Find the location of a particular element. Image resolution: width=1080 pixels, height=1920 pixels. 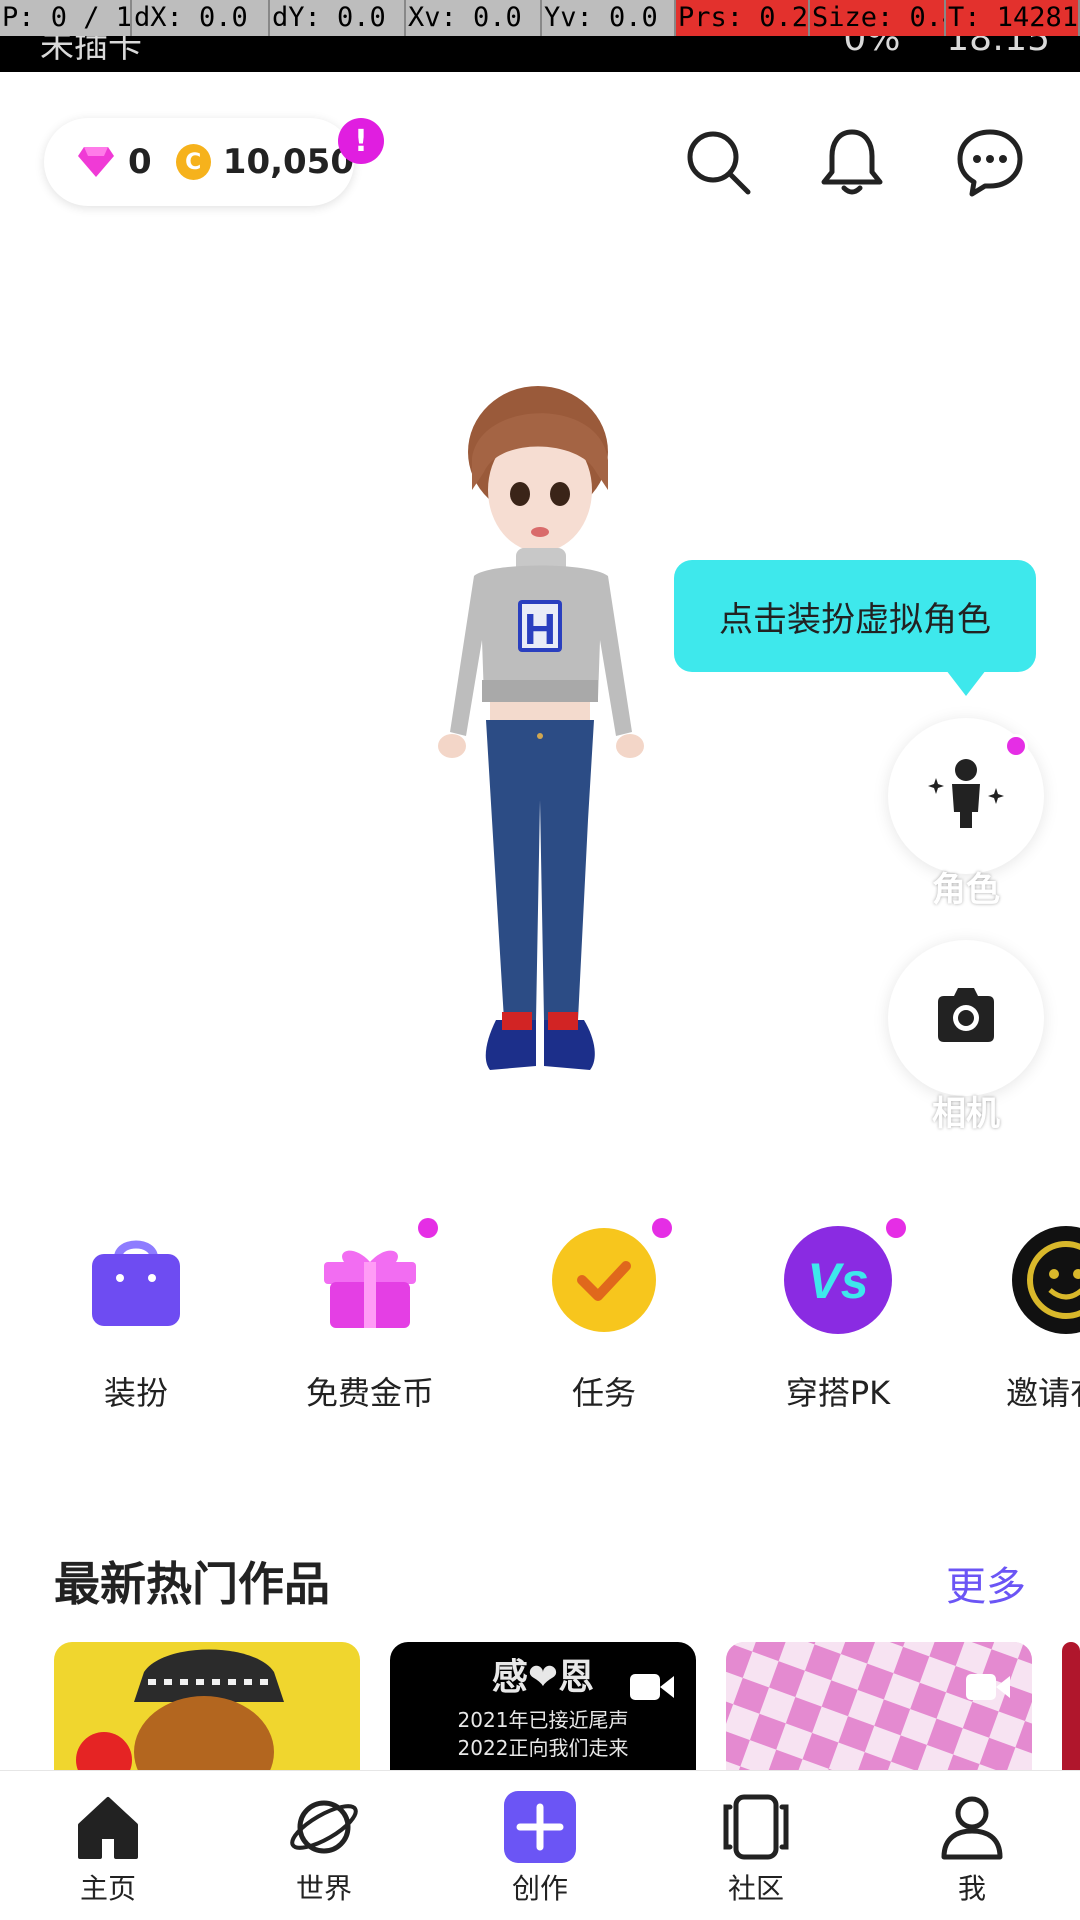

profile-icon is located at coordinates (972, 1827).